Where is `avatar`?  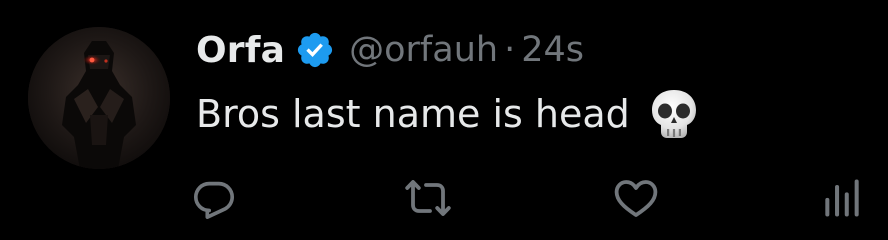 avatar is located at coordinates (99, 98).